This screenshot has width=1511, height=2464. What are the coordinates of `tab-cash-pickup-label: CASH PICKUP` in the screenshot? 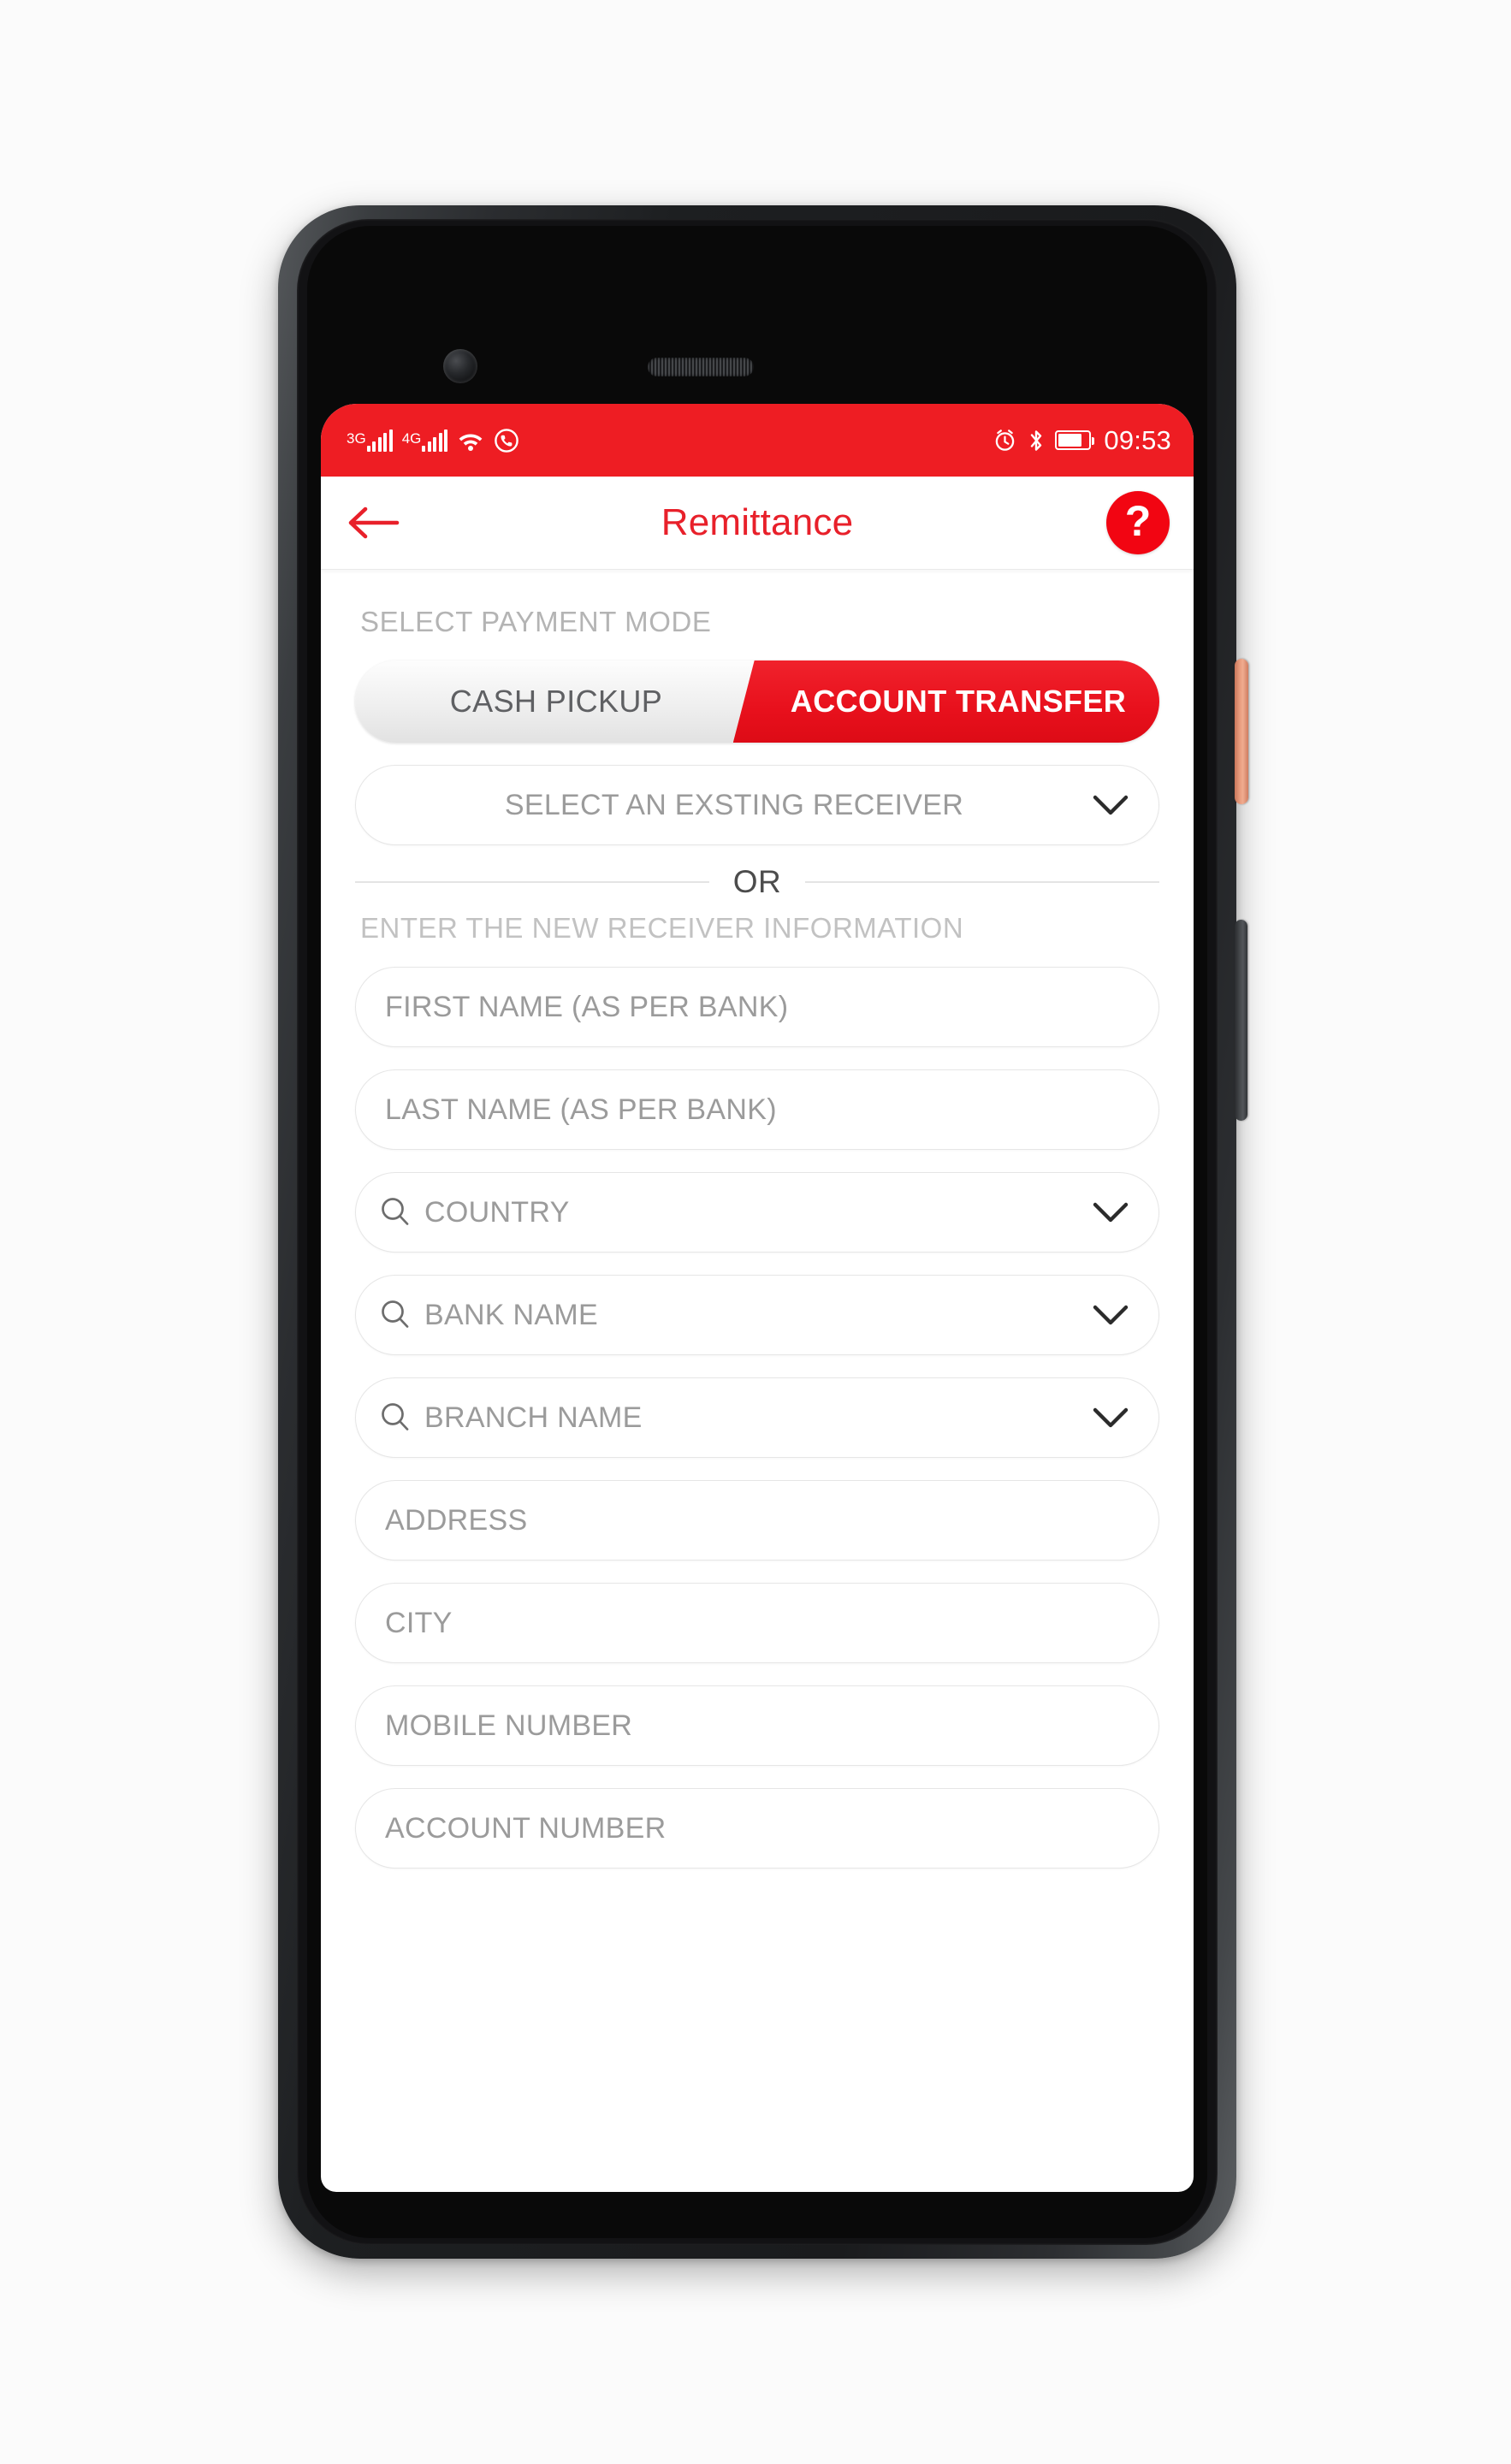 It's located at (556, 701).